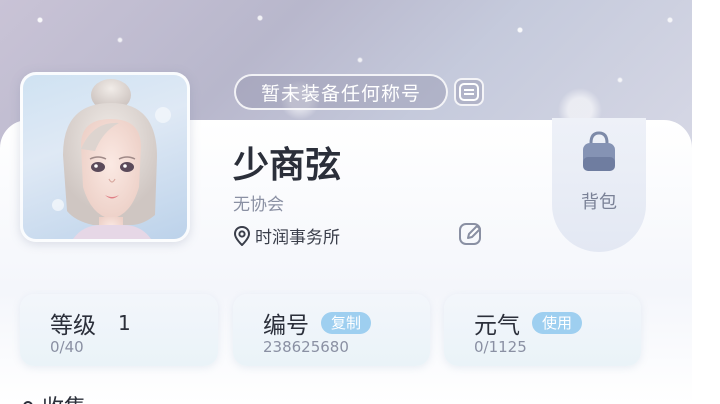 The image size is (720, 404). I want to click on title-switch-icon, so click(469, 92).